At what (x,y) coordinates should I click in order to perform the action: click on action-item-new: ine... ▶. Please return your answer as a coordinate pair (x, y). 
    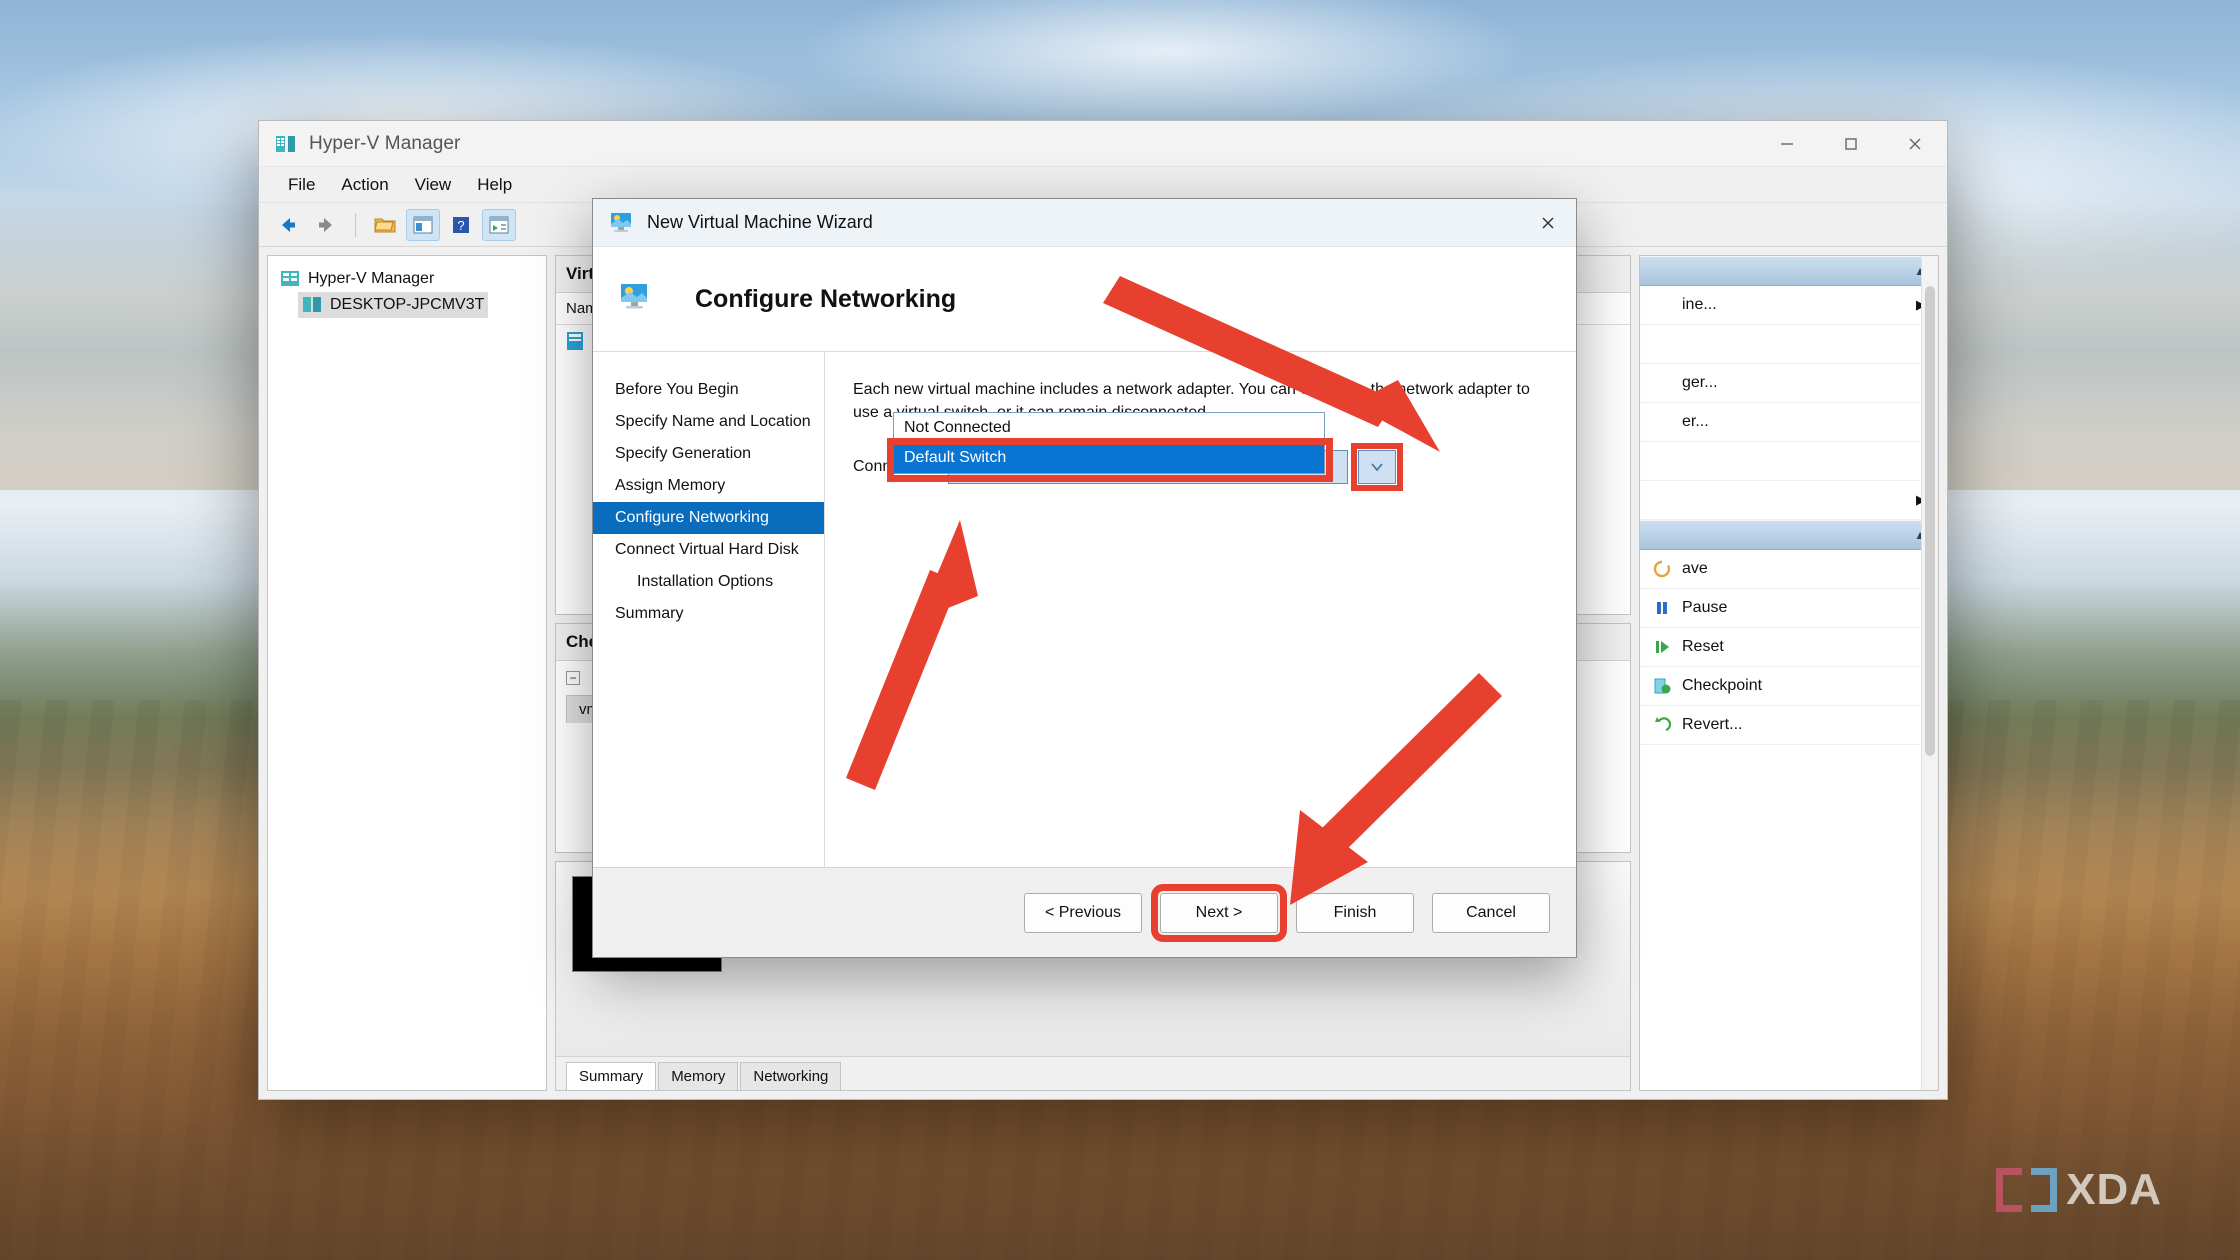
    Looking at the image, I should click on (1789, 305).